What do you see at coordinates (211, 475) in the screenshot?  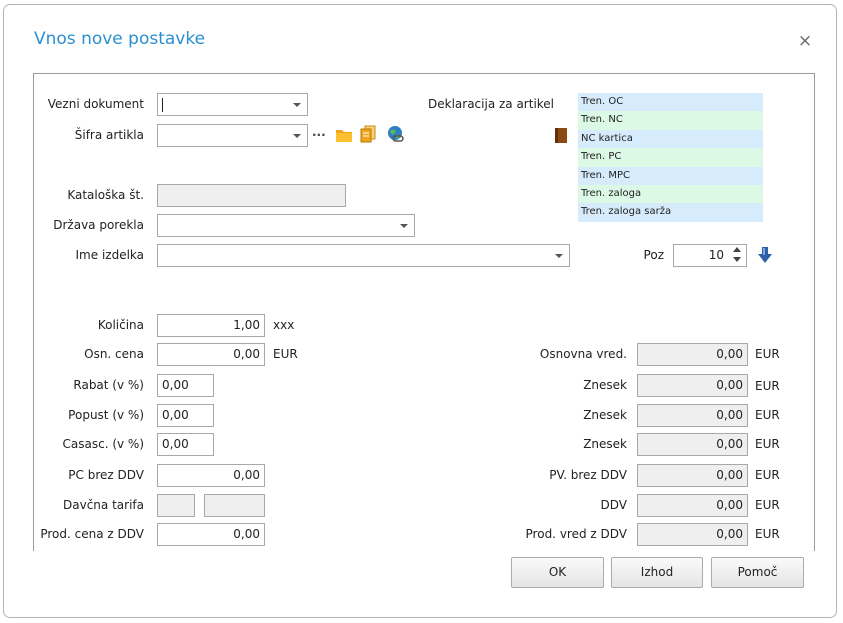 I see `pc-brez-ddv-input: 0,00` at bounding box center [211, 475].